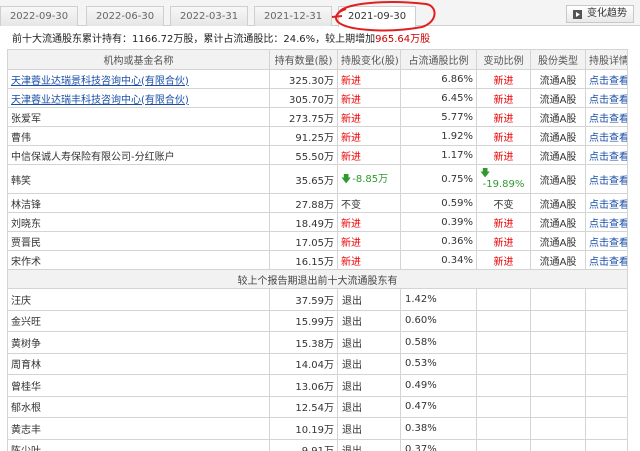 This screenshot has height=451, width=640. Describe the element at coordinates (39, 16) in the screenshot. I see `tab-2022-09-30: 2022-09-30` at that location.